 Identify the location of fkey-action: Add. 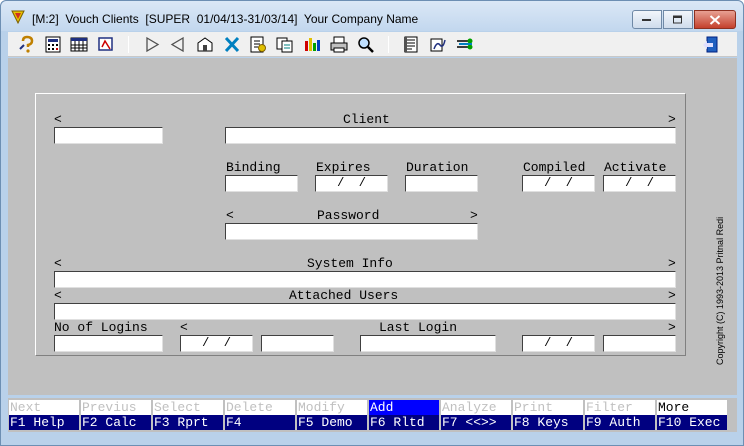
(404, 407).